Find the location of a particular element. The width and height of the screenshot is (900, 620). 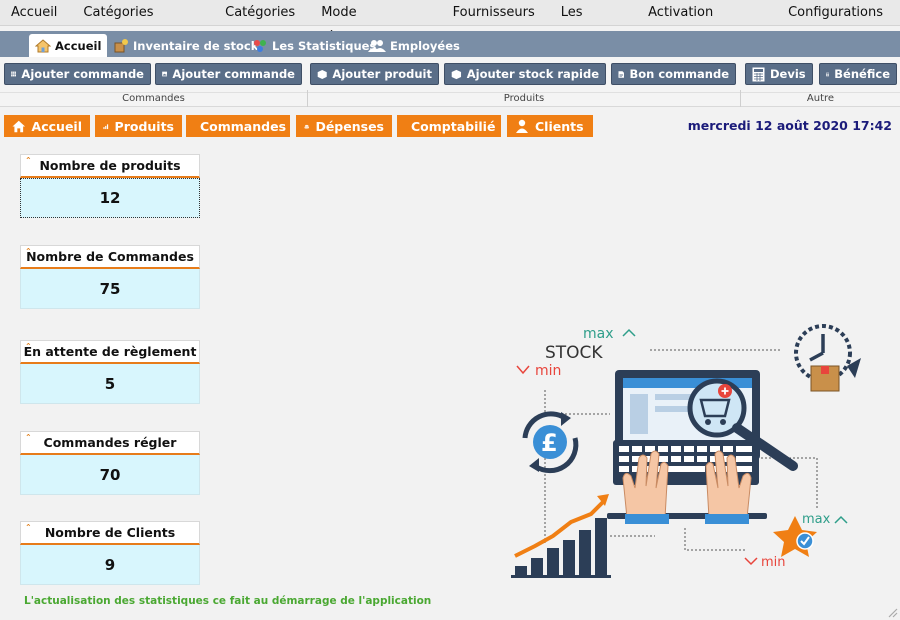

tab-label: Inventaire de stock is located at coordinates (196, 45).